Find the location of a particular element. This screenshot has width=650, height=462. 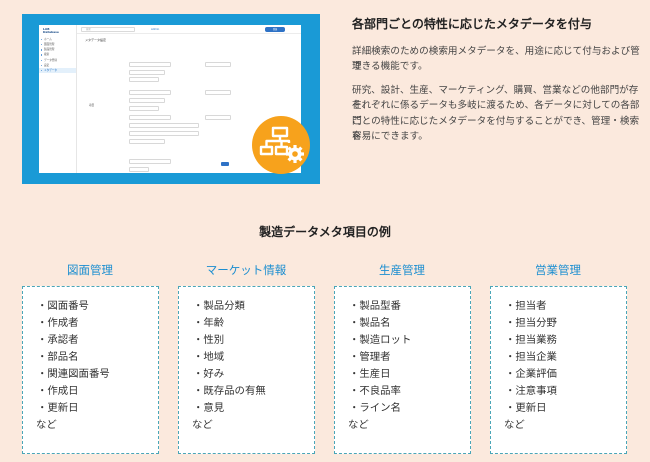

category-item: ・作成者 is located at coordinates (58, 323).